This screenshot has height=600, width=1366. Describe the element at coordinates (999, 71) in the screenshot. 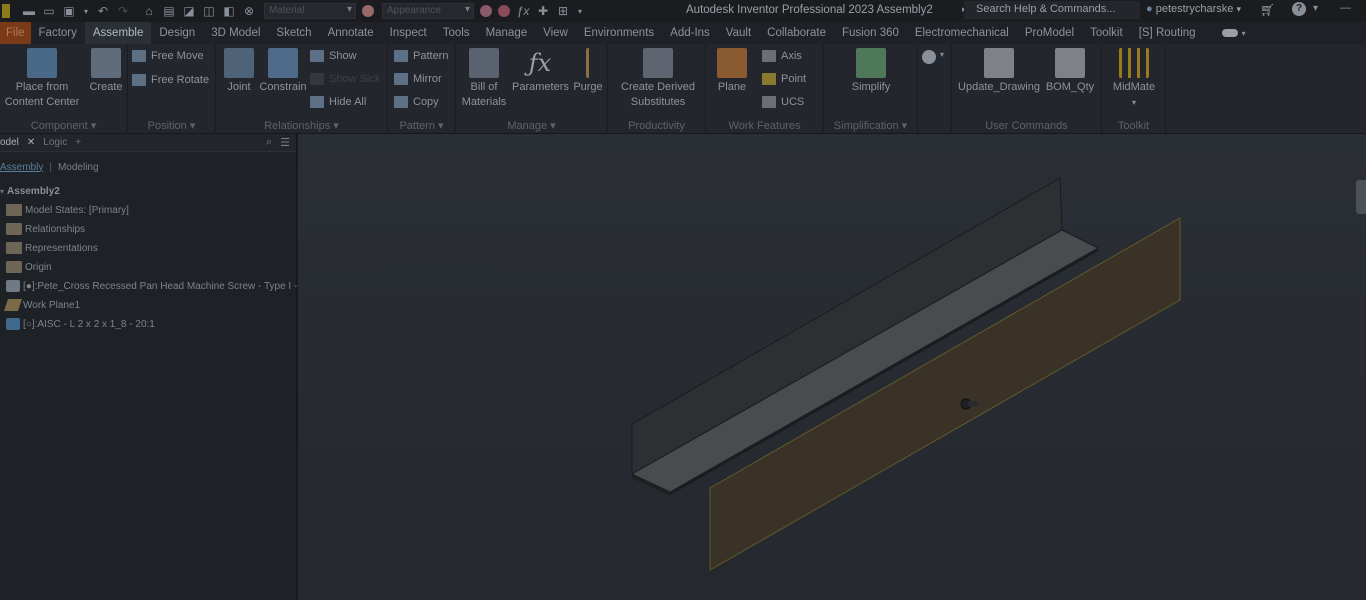

I see `update-drawing-button: Update_Drawing` at that location.